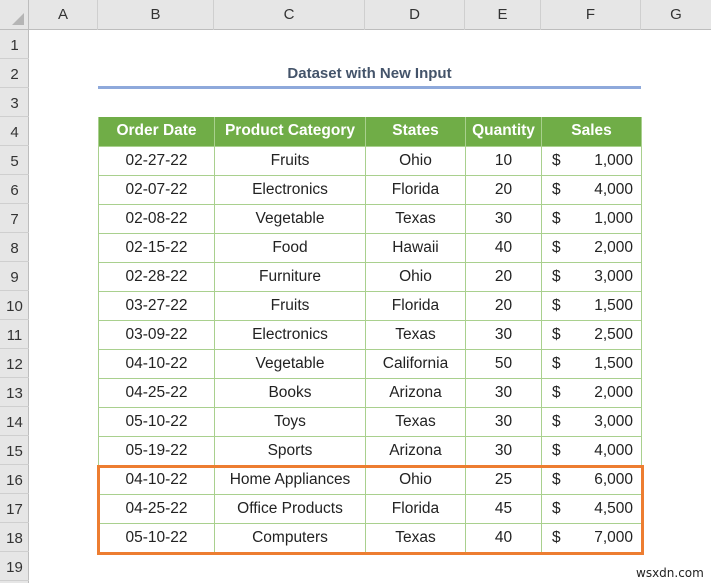  I want to click on cell-product-category: Food, so click(290, 247).